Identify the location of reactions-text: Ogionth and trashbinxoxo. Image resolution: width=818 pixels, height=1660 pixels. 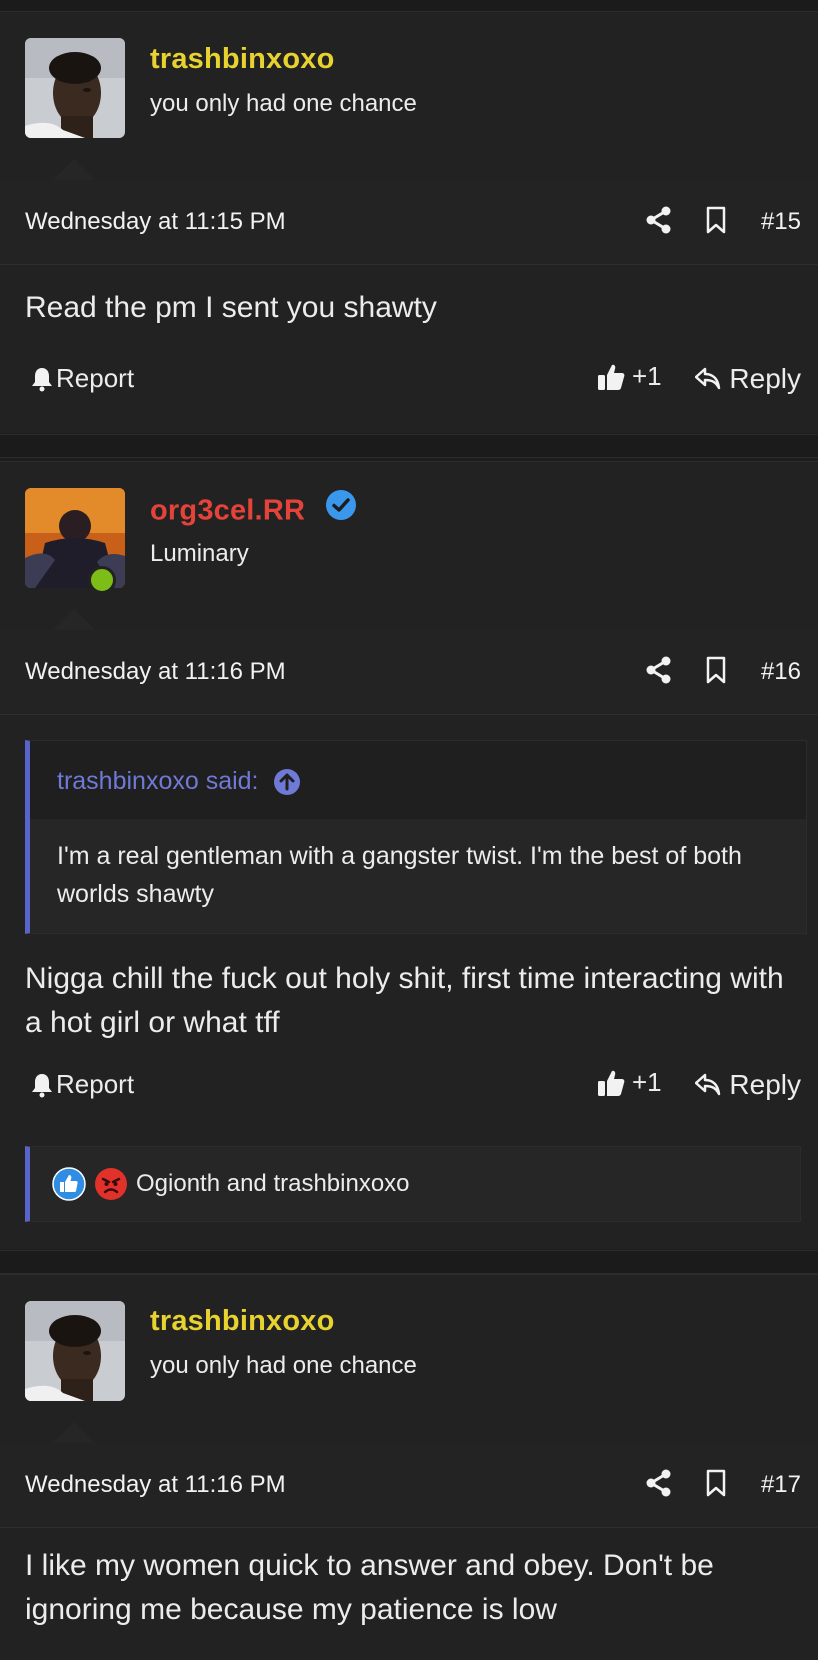
(273, 1184).